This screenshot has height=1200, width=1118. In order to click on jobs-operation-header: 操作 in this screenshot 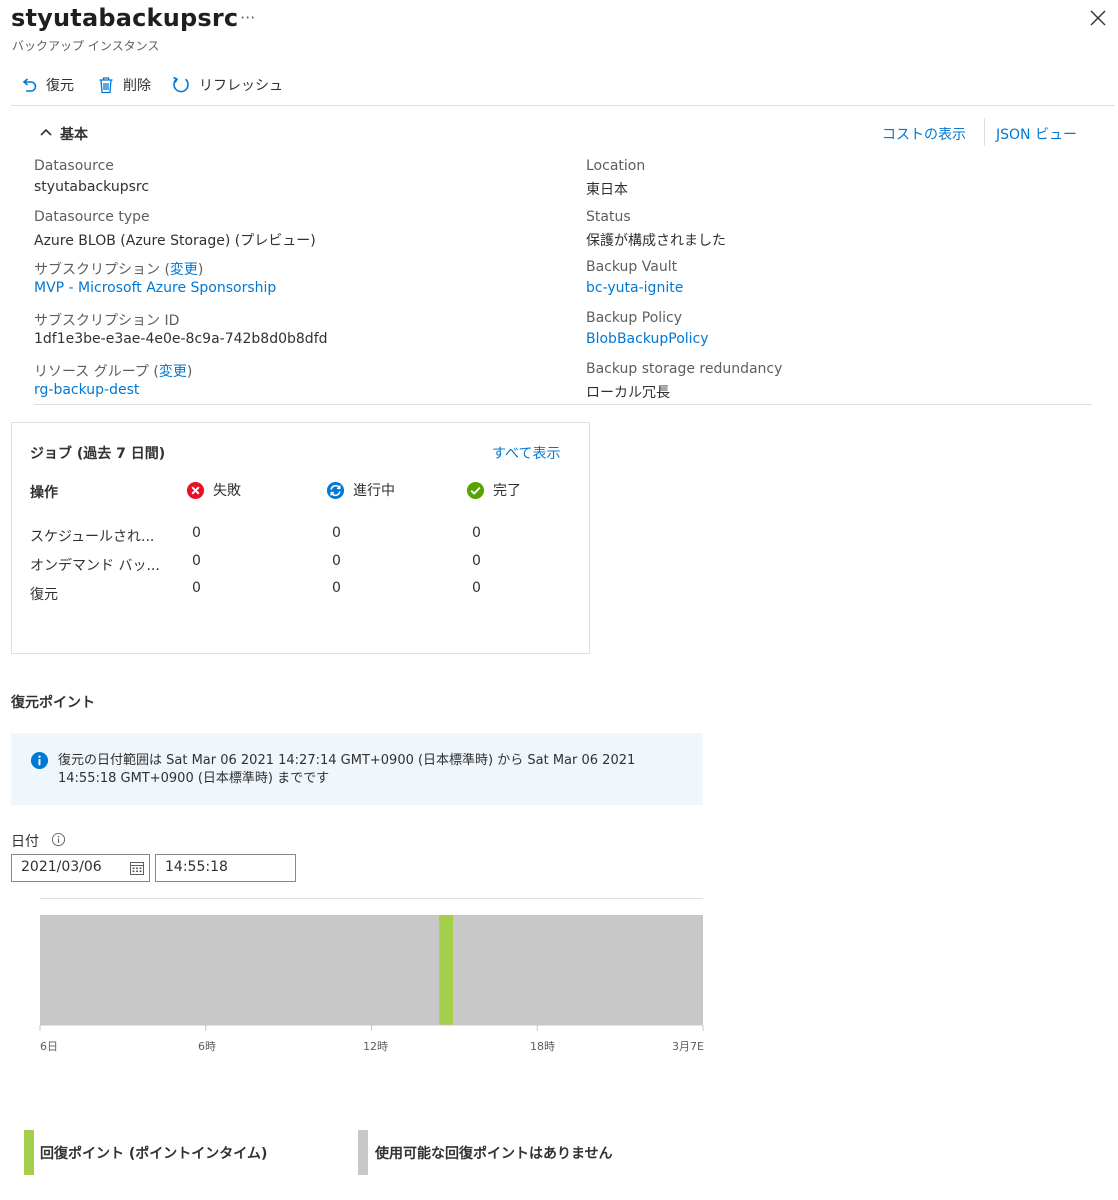, I will do `click(44, 493)`.